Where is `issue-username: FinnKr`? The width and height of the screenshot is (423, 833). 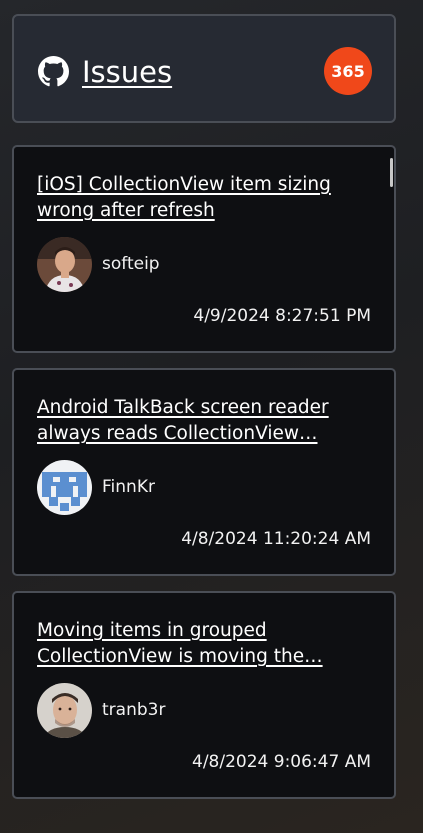 issue-username: FinnKr is located at coordinates (128, 487).